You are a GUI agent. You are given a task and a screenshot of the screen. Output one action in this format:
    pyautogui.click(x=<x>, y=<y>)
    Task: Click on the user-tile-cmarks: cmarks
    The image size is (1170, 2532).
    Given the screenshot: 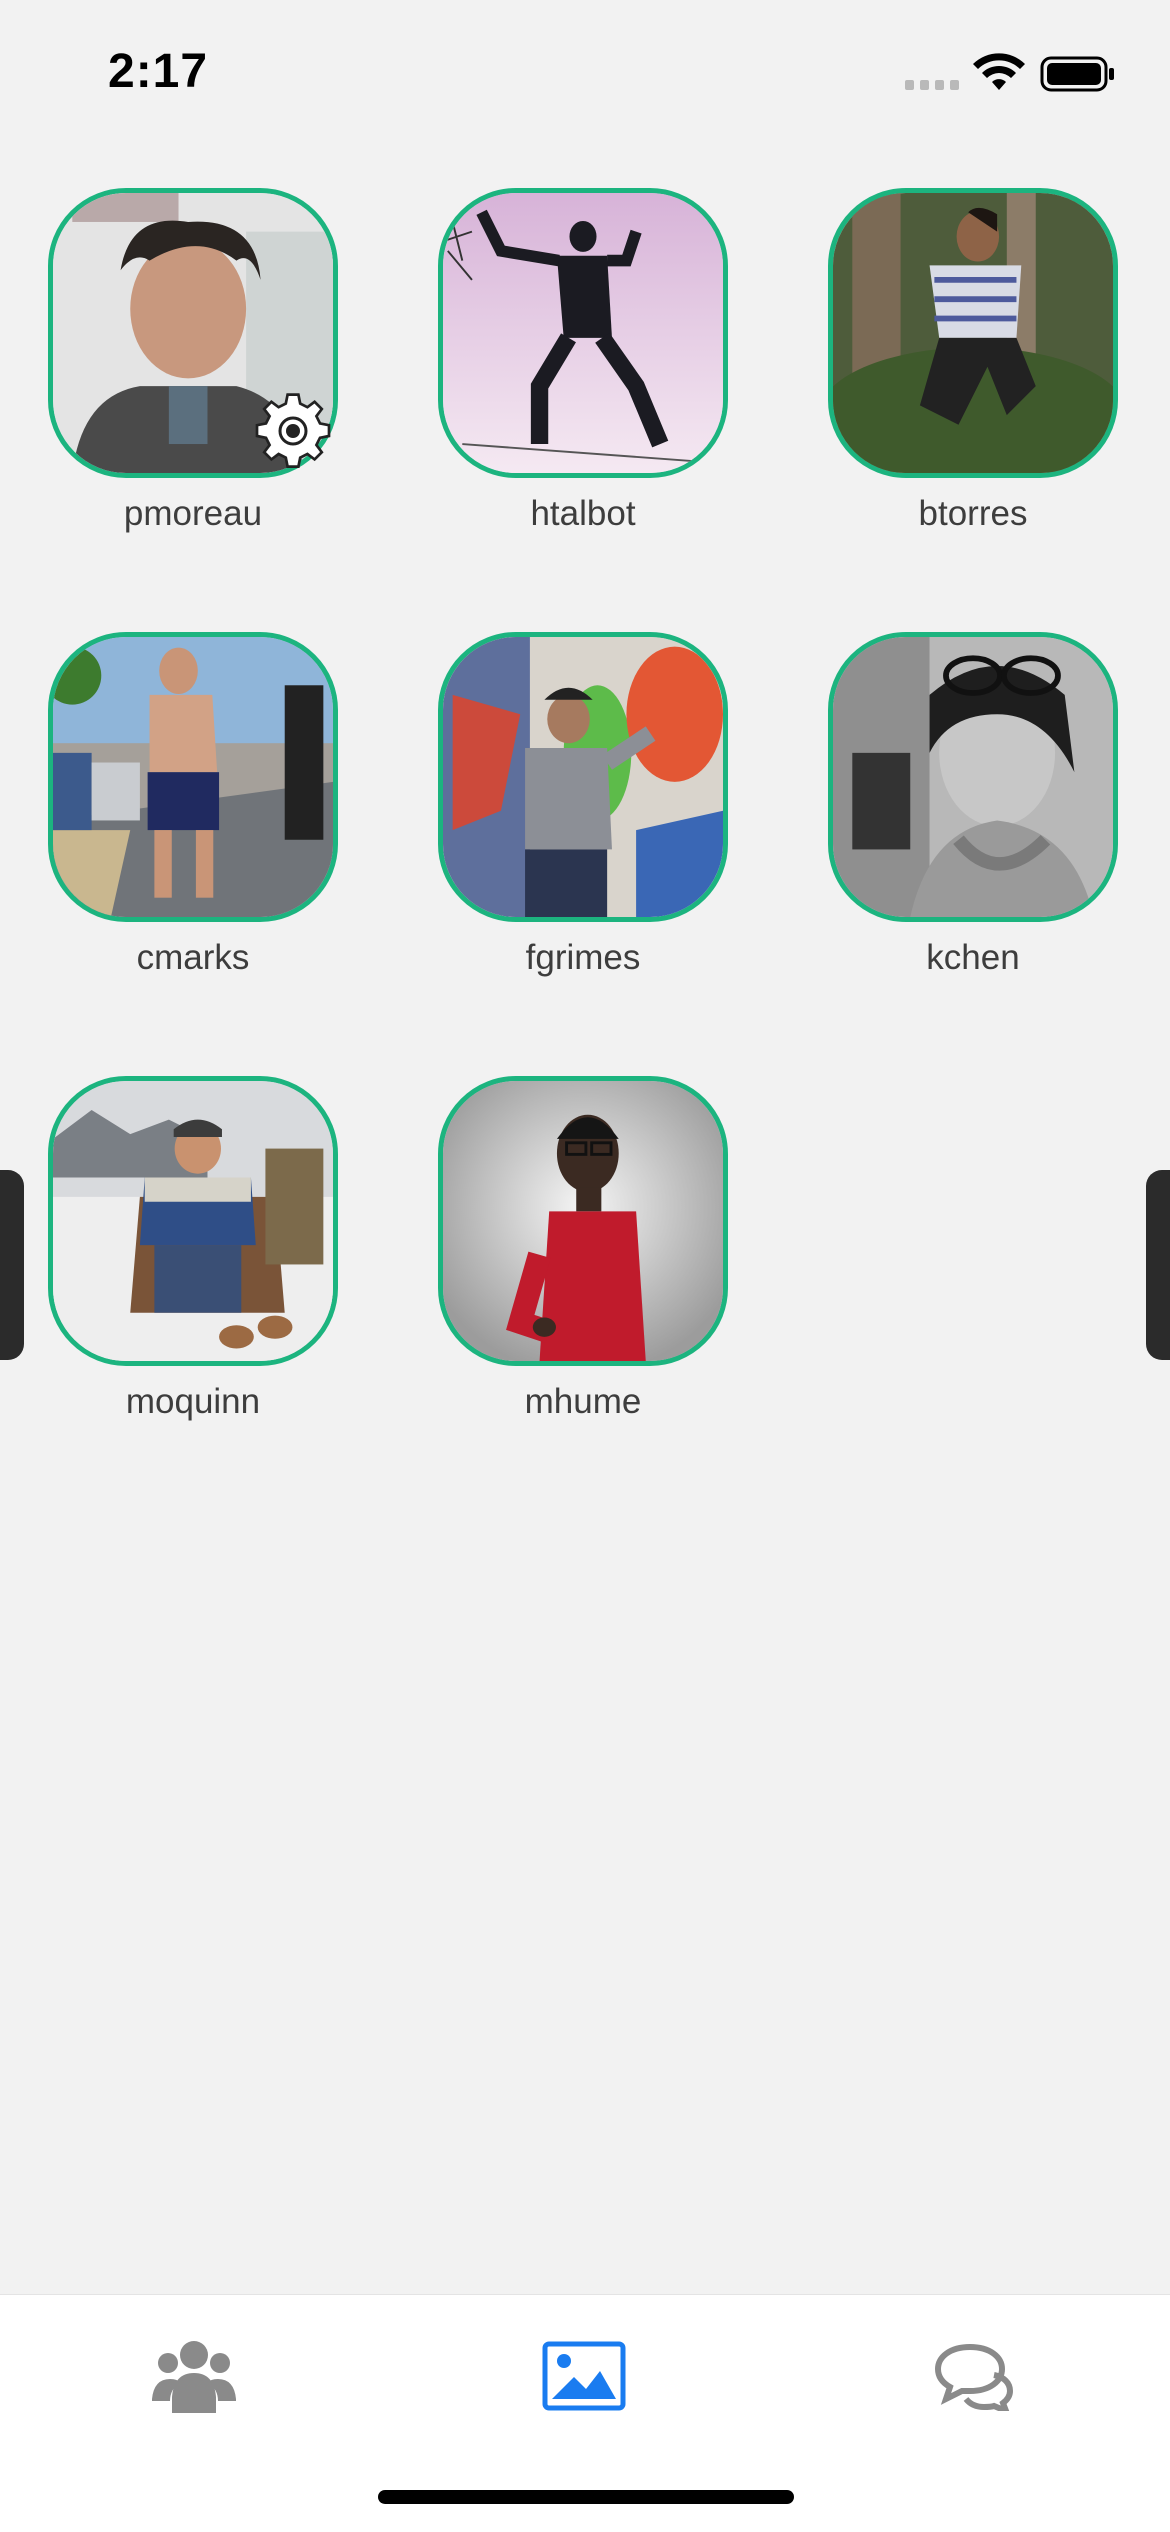 What is the action you would take?
    pyautogui.click(x=169, y=832)
    